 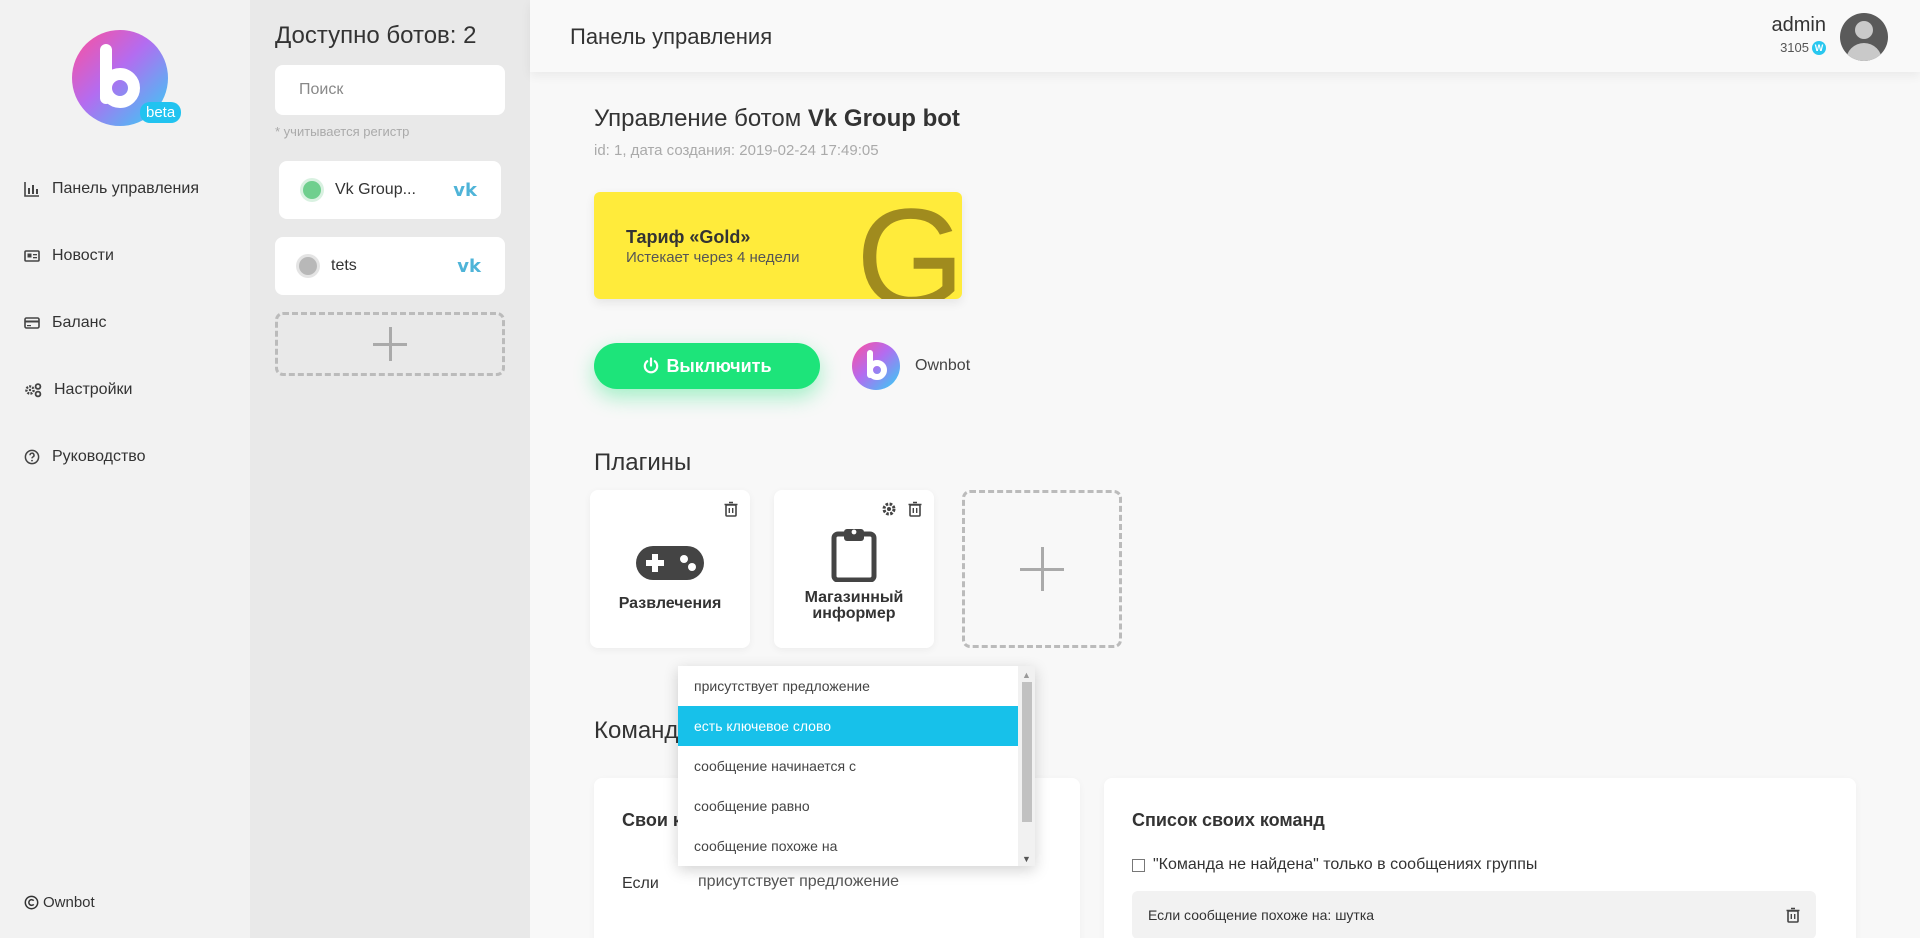 What do you see at coordinates (1794, 47) in the screenshot?
I see `balance-value: 3105` at bounding box center [1794, 47].